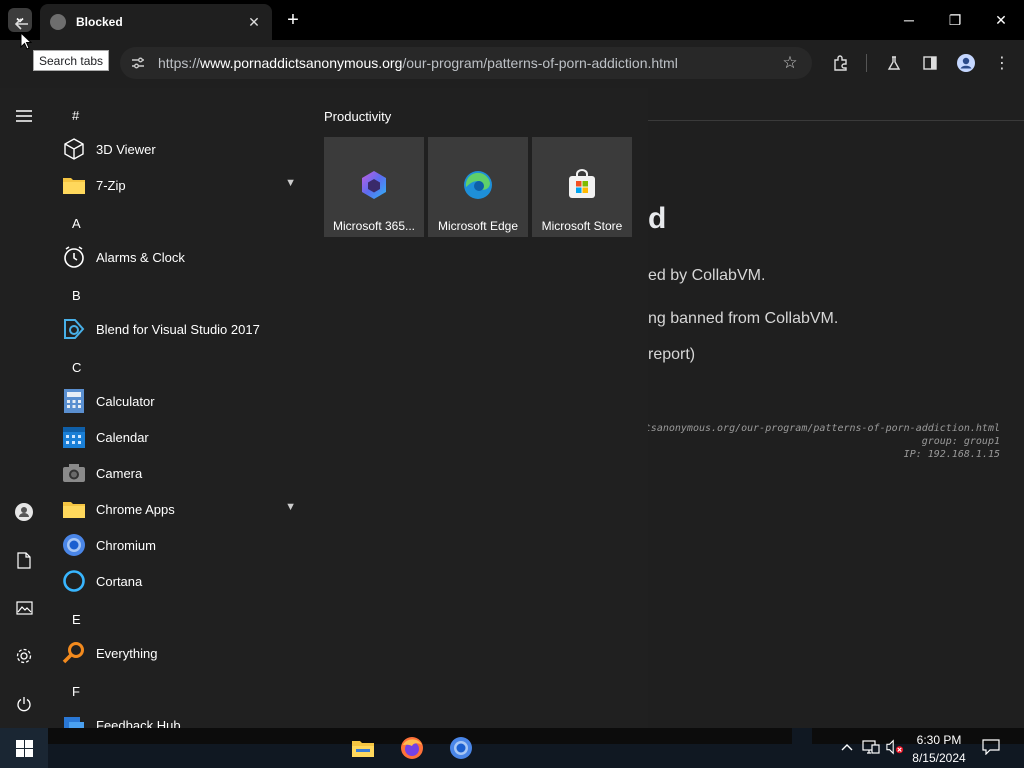 The image size is (1024, 768). Describe the element at coordinates (58, 22) in the screenshot. I see `globe-icon` at that location.